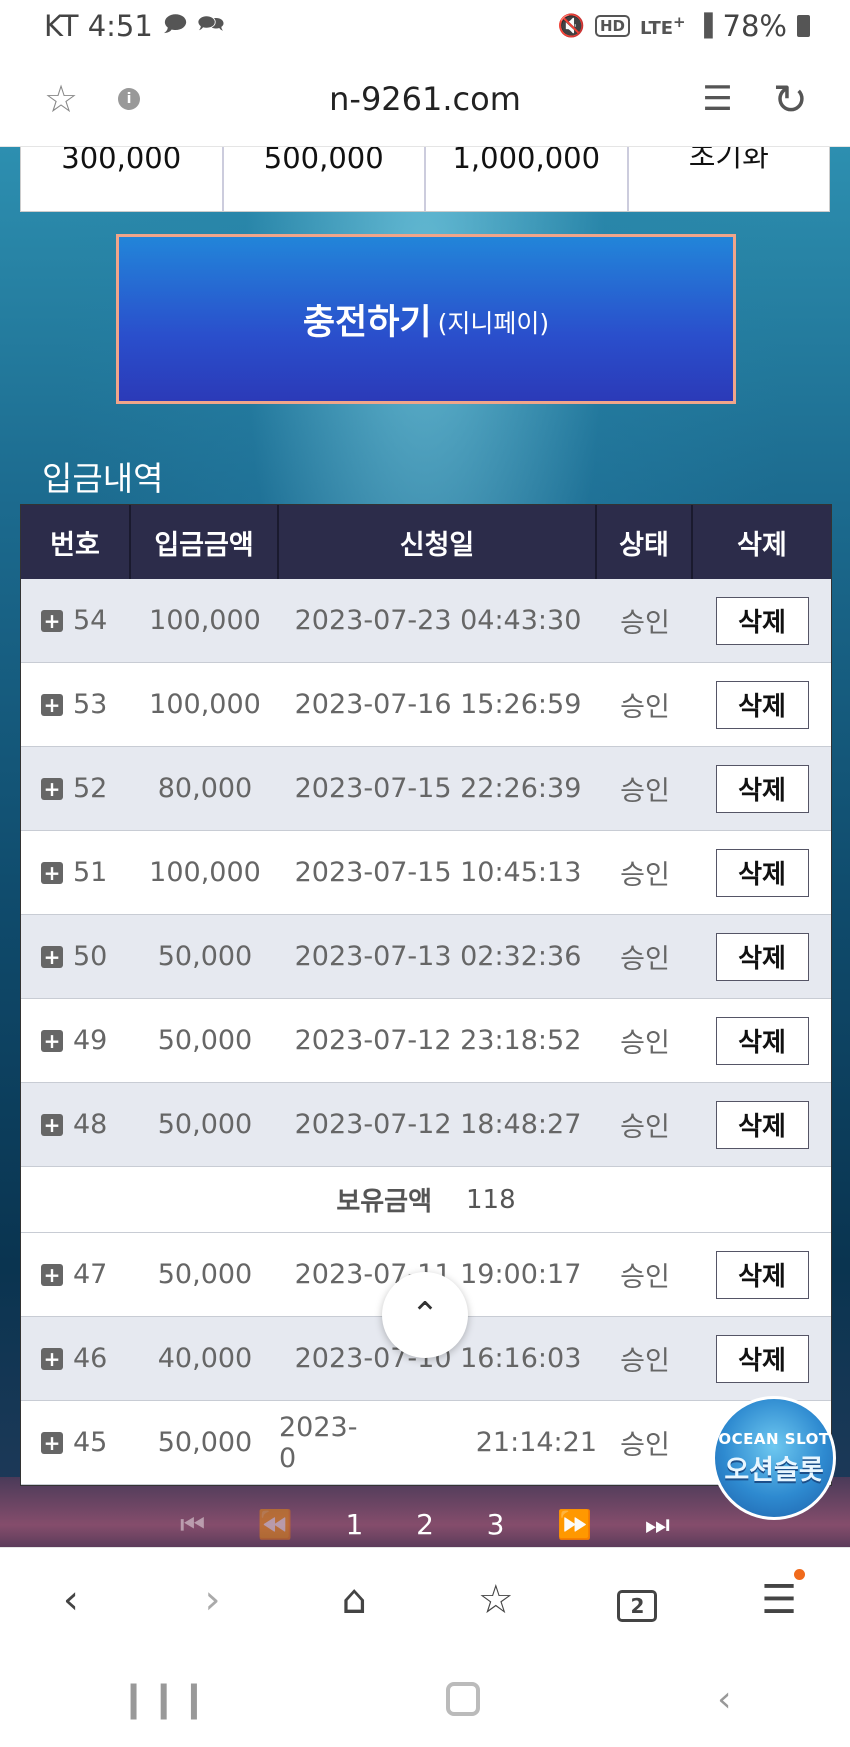 Image resolution: width=850 pixels, height=1747 pixels. What do you see at coordinates (71, 1600) in the screenshot?
I see `back-icon: ‹` at bounding box center [71, 1600].